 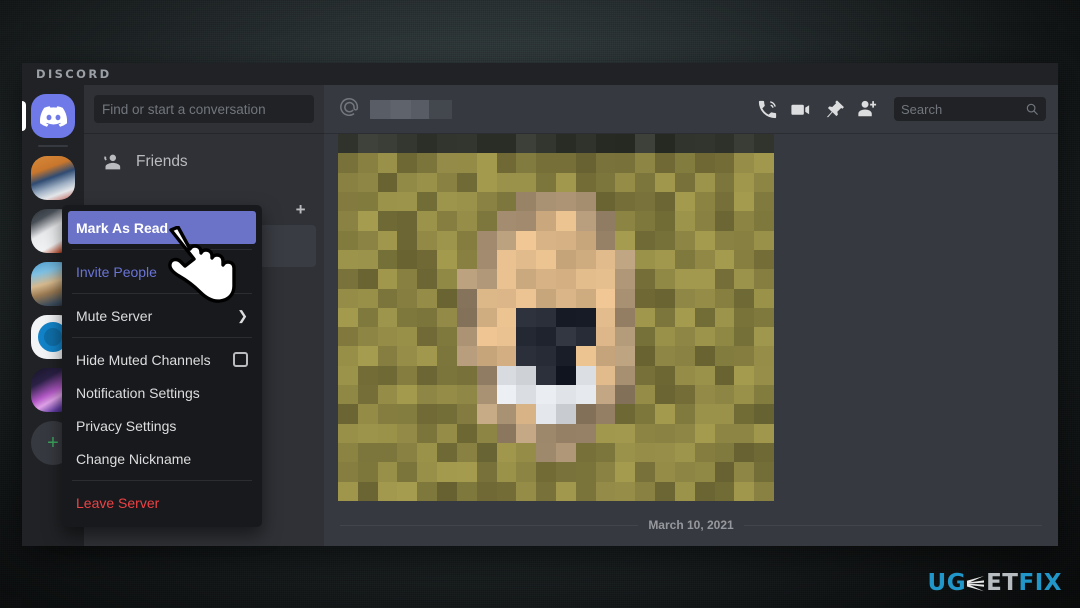 I want to click on context-menu-item-mark-as-read: Mark As Read, so click(x=162, y=227).